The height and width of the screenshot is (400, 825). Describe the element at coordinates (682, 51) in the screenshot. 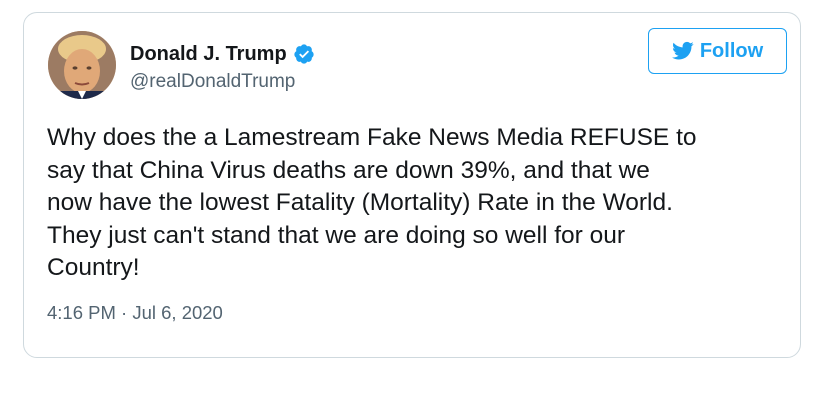

I see `twitter-bird-icon` at that location.